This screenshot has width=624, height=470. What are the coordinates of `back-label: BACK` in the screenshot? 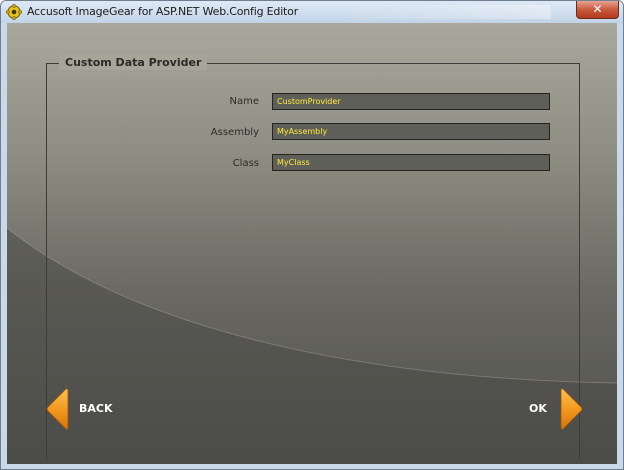 It's located at (96, 408).